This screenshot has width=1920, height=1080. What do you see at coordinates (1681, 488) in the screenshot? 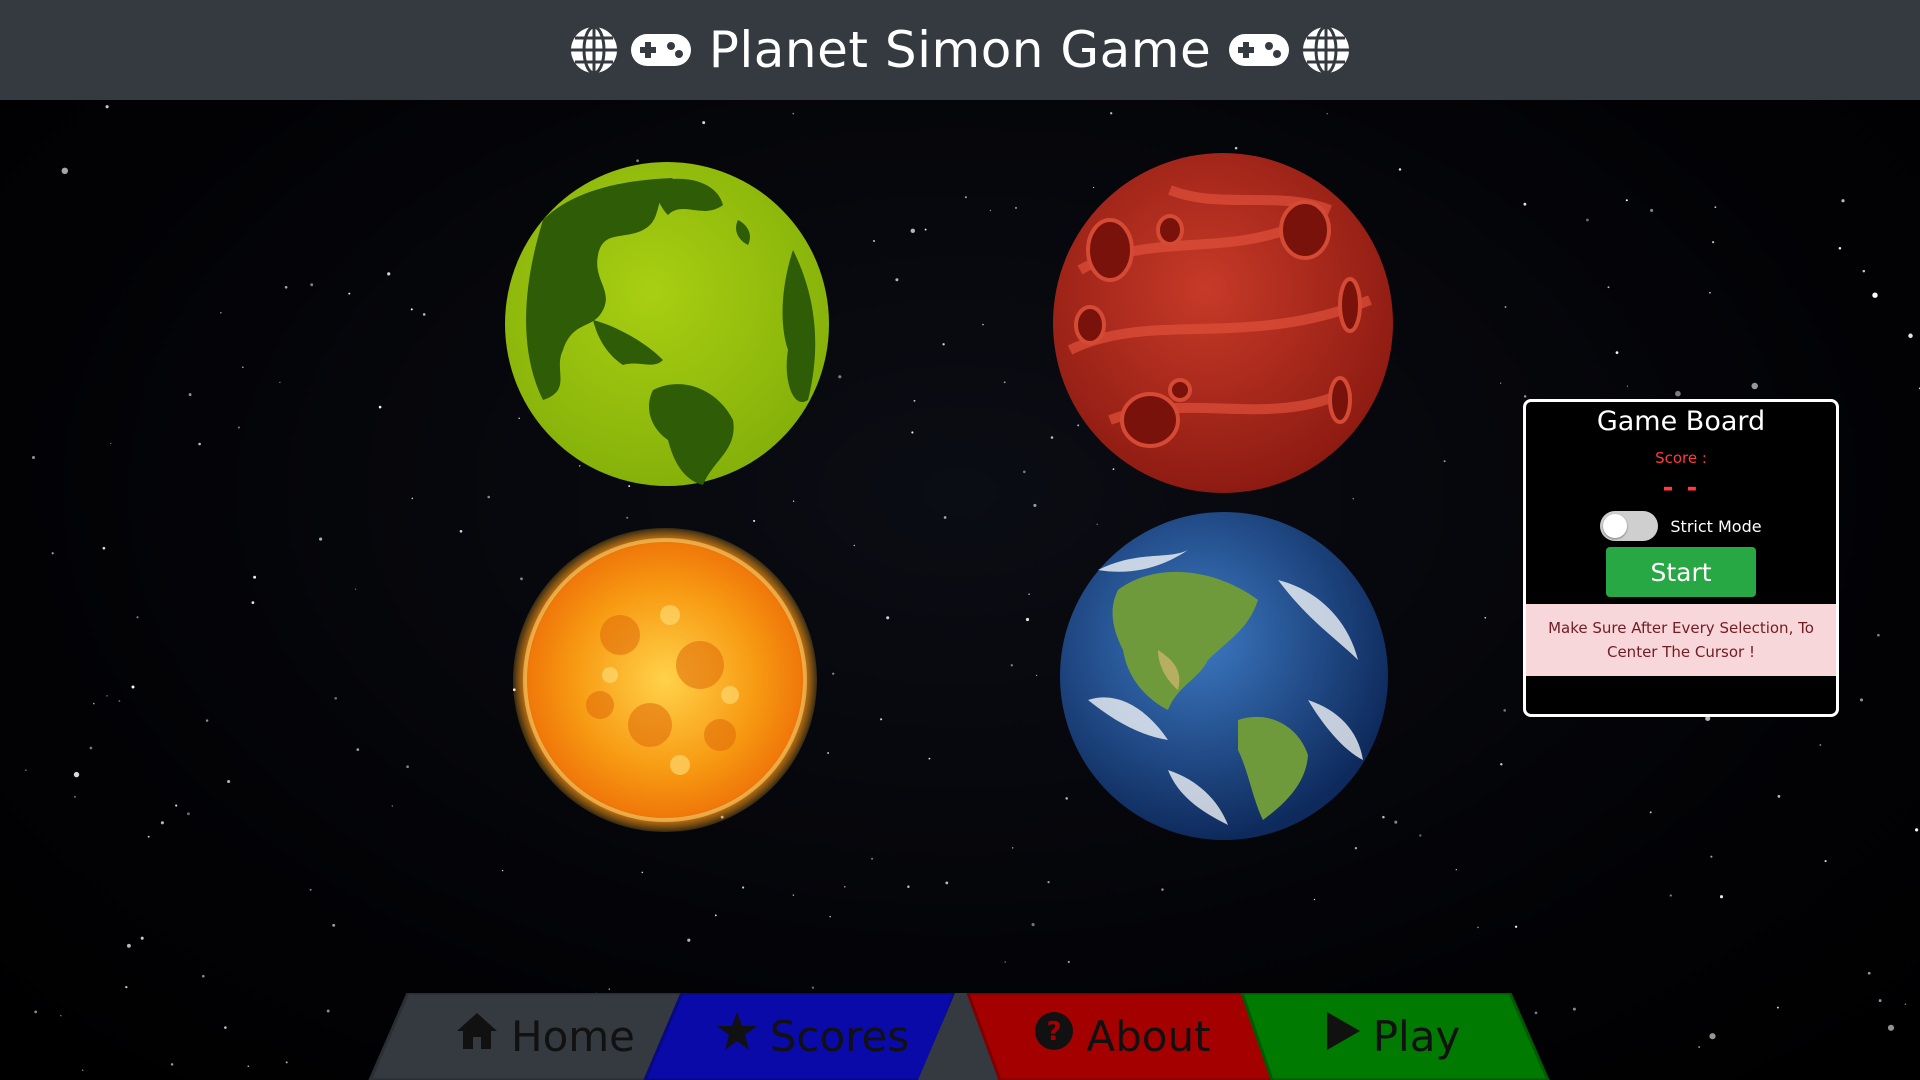
I see `score-value: - -` at bounding box center [1681, 488].